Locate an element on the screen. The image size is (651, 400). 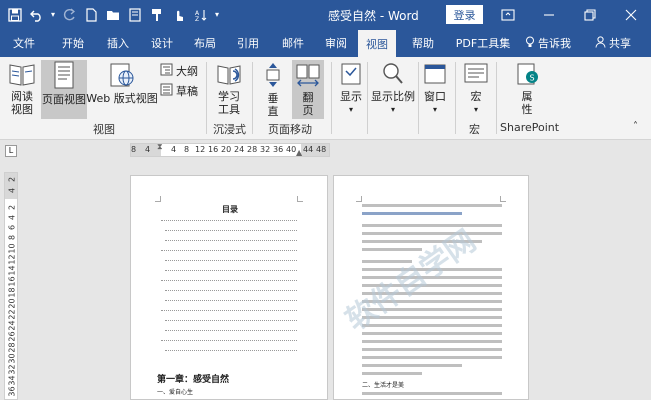
ruler-tick: 24 is located at coordinates (239, 149).